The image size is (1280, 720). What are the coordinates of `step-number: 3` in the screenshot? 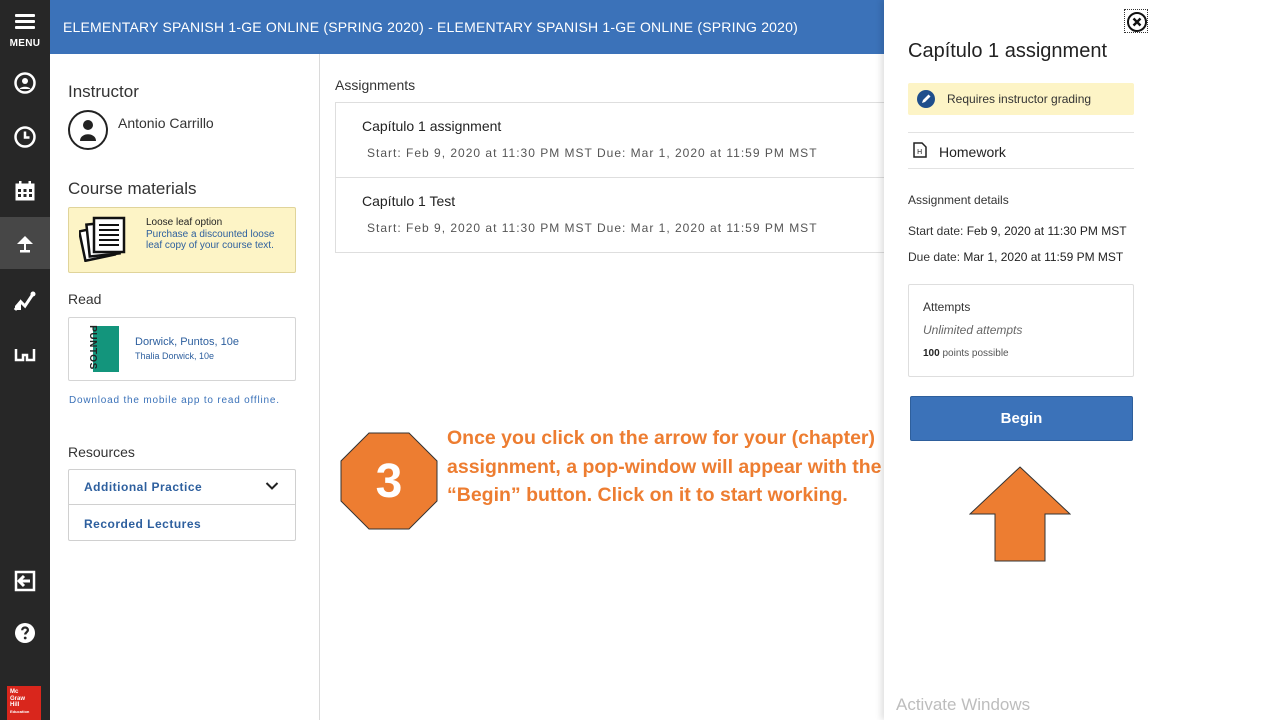 It's located at (389, 481).